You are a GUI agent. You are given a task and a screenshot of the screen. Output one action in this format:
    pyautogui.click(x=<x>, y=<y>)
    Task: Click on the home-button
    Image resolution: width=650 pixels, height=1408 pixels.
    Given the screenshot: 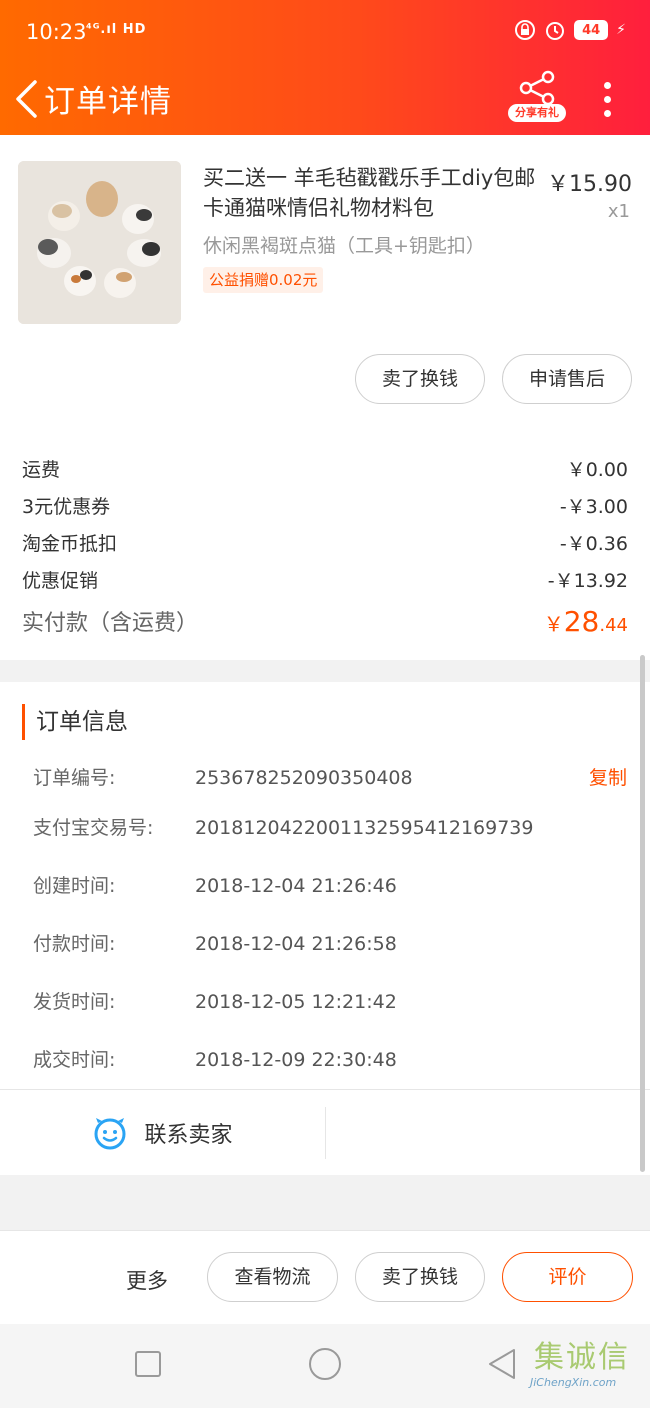 What is the action you would take?
    pyautogui.click(x=325, y=1364)
    